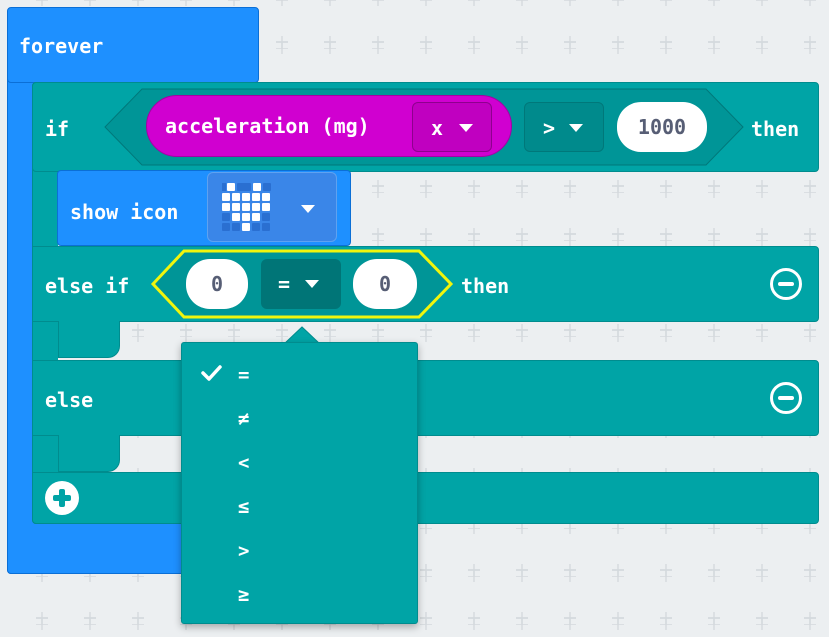  What do you see at coordinates (244, 463) in the screenshot?
I see `menu-option-label: <` at bounding box center [244, 463].